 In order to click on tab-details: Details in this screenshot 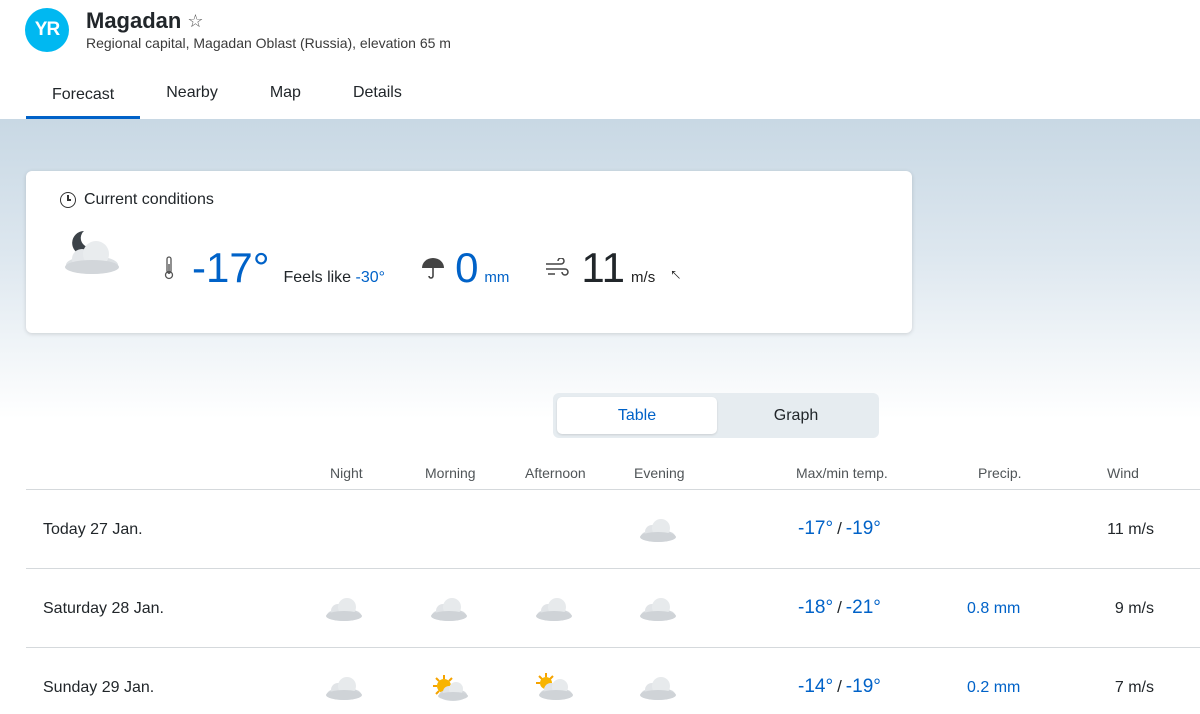, I will do `click(377, 98)`.